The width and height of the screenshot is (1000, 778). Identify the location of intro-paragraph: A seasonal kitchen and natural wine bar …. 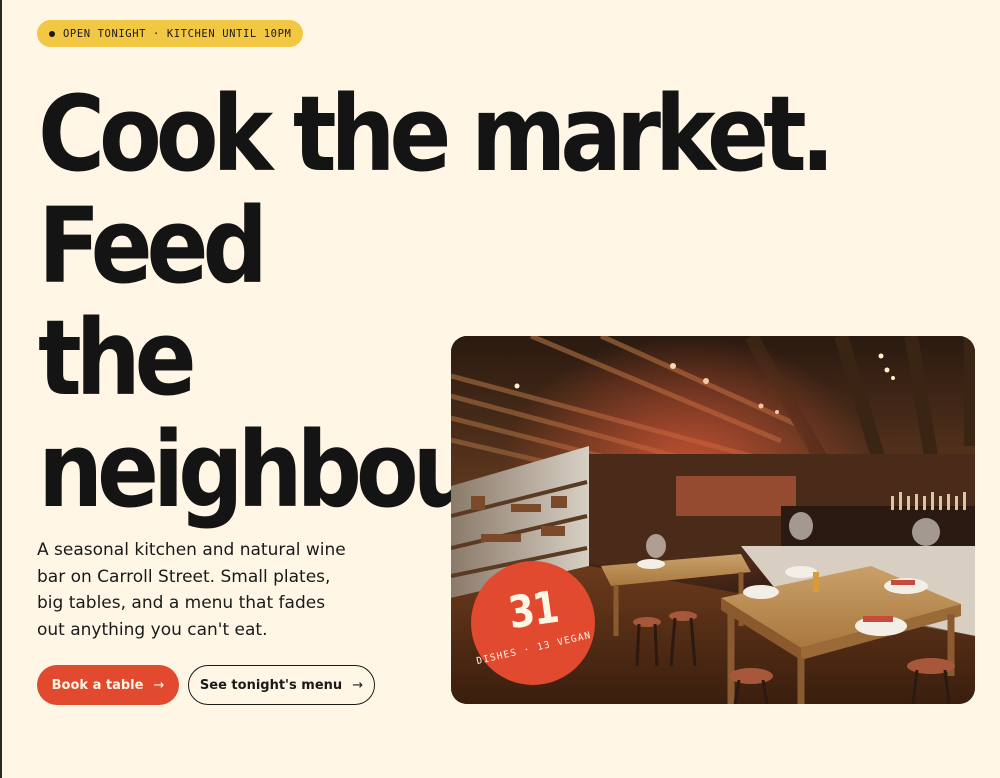
(191, 590).